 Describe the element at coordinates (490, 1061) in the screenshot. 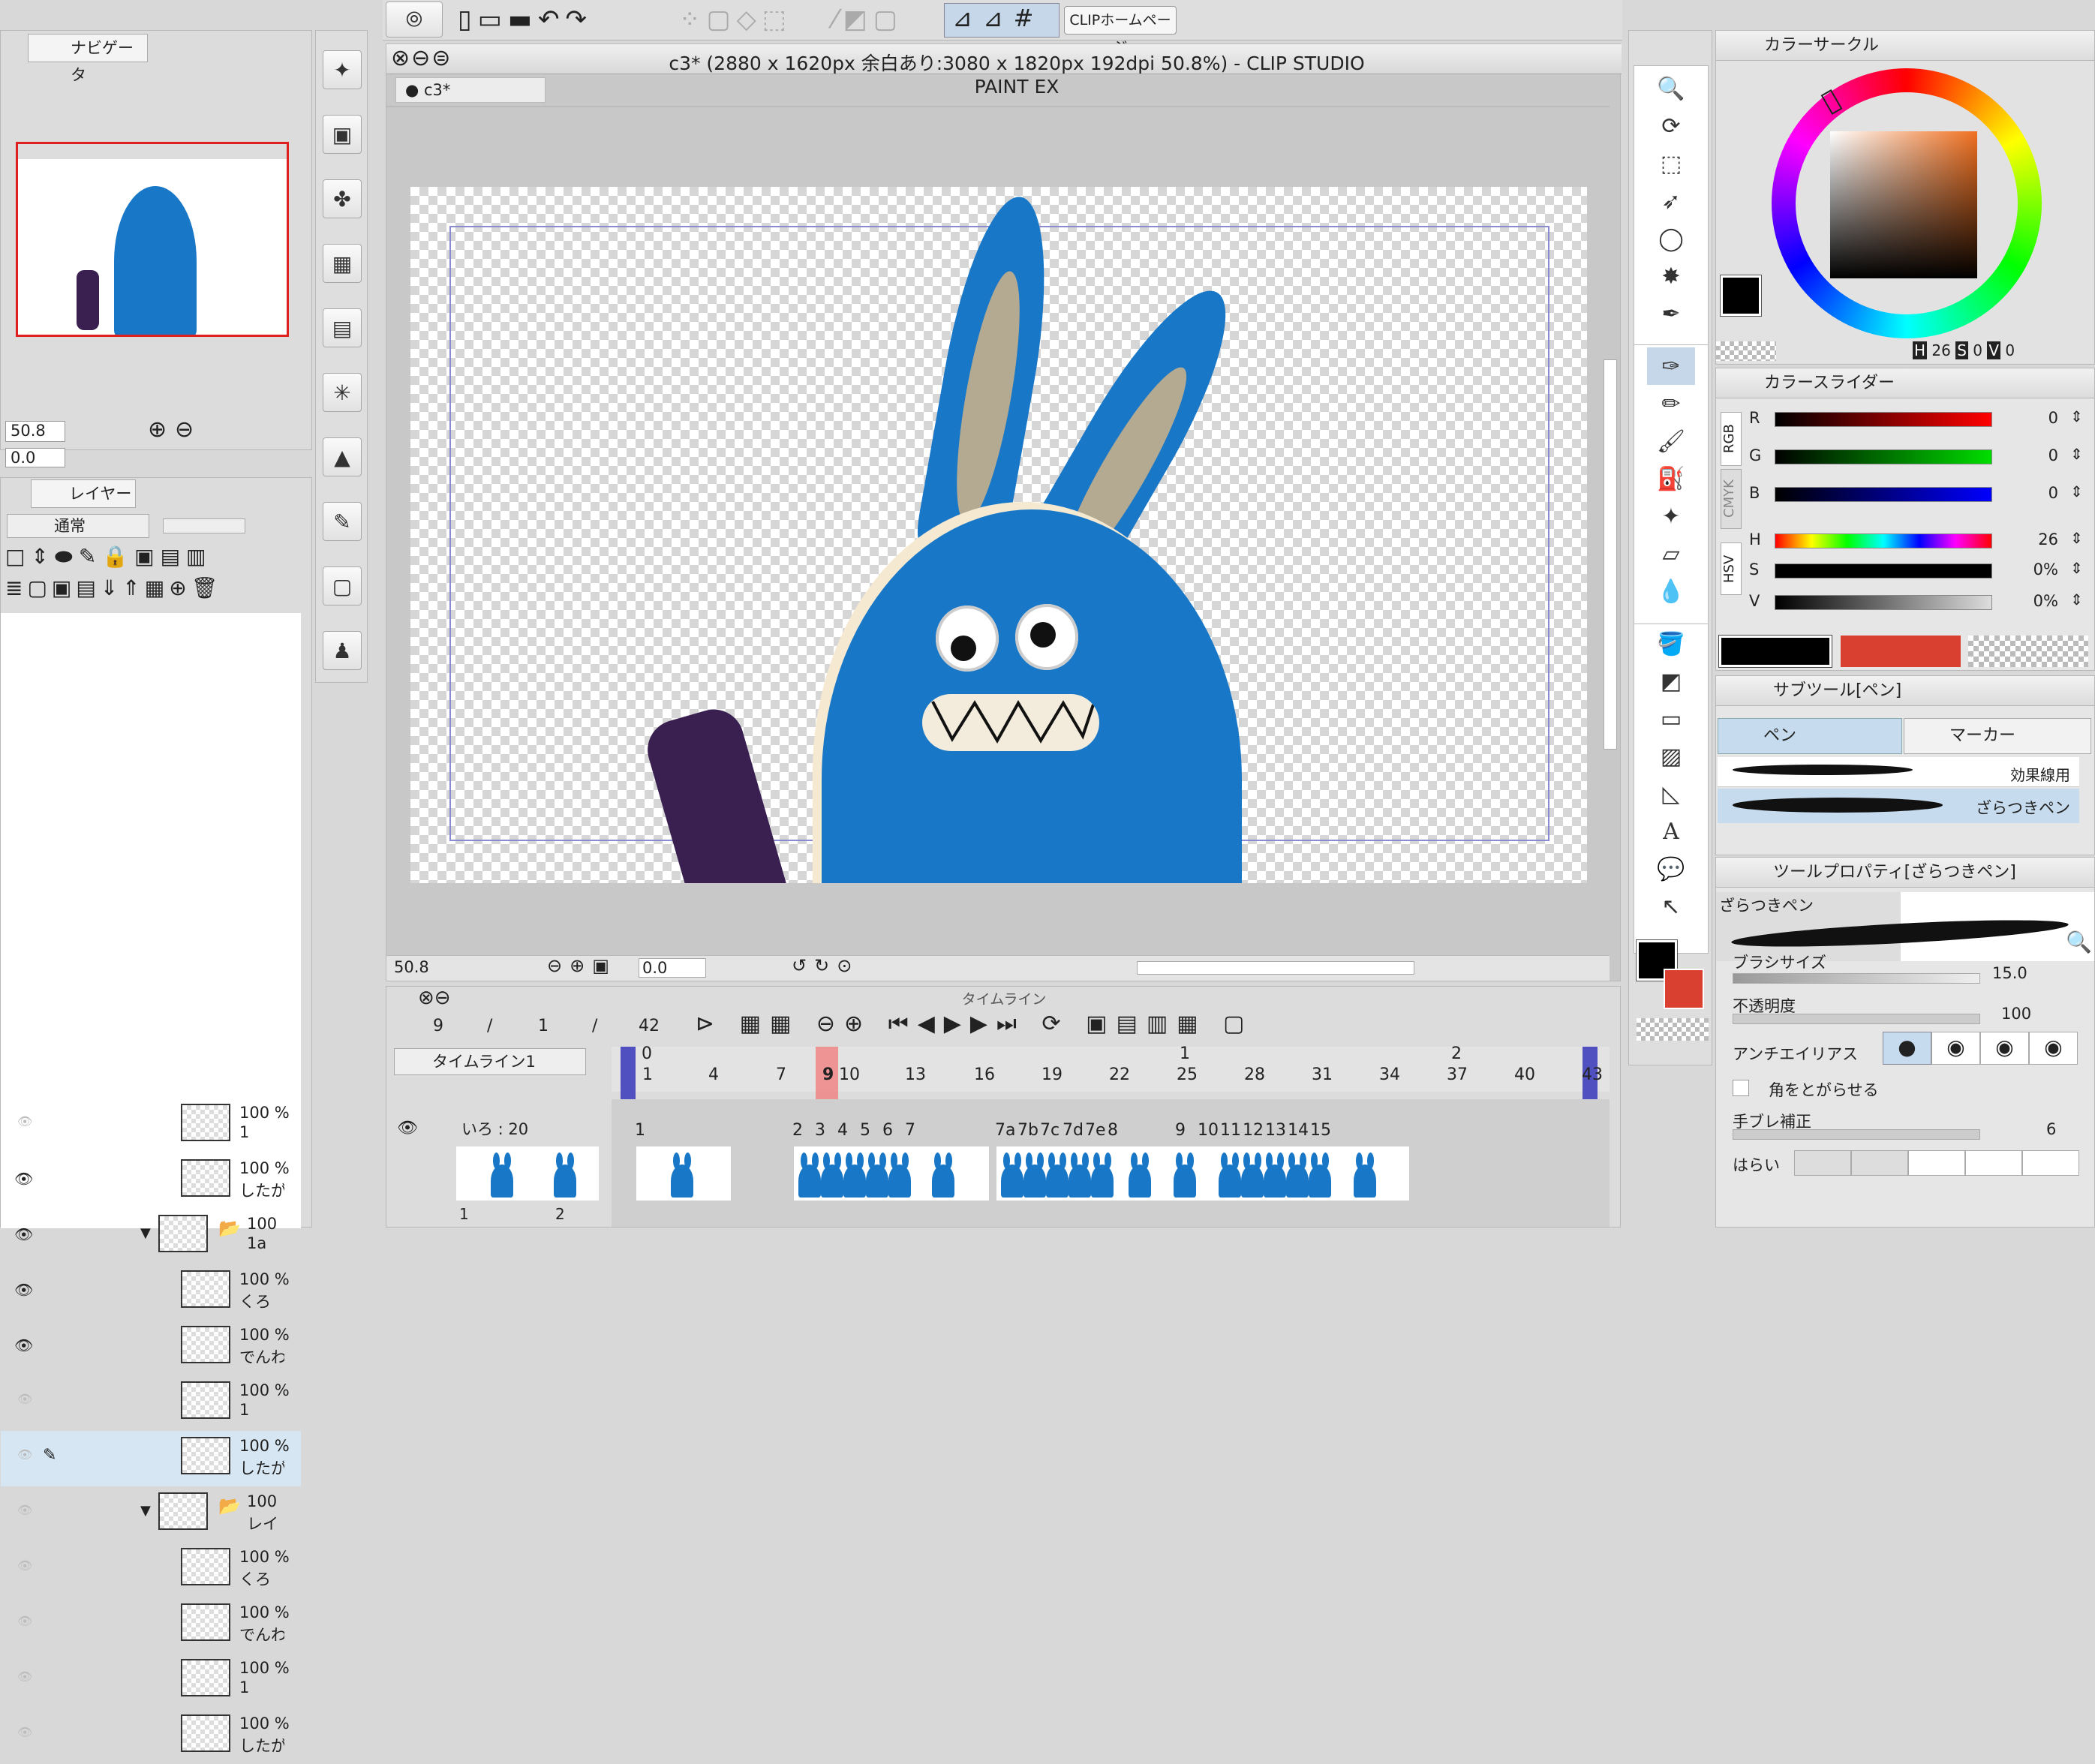

I see `timeline-name-select: タイムライン1` at that location.